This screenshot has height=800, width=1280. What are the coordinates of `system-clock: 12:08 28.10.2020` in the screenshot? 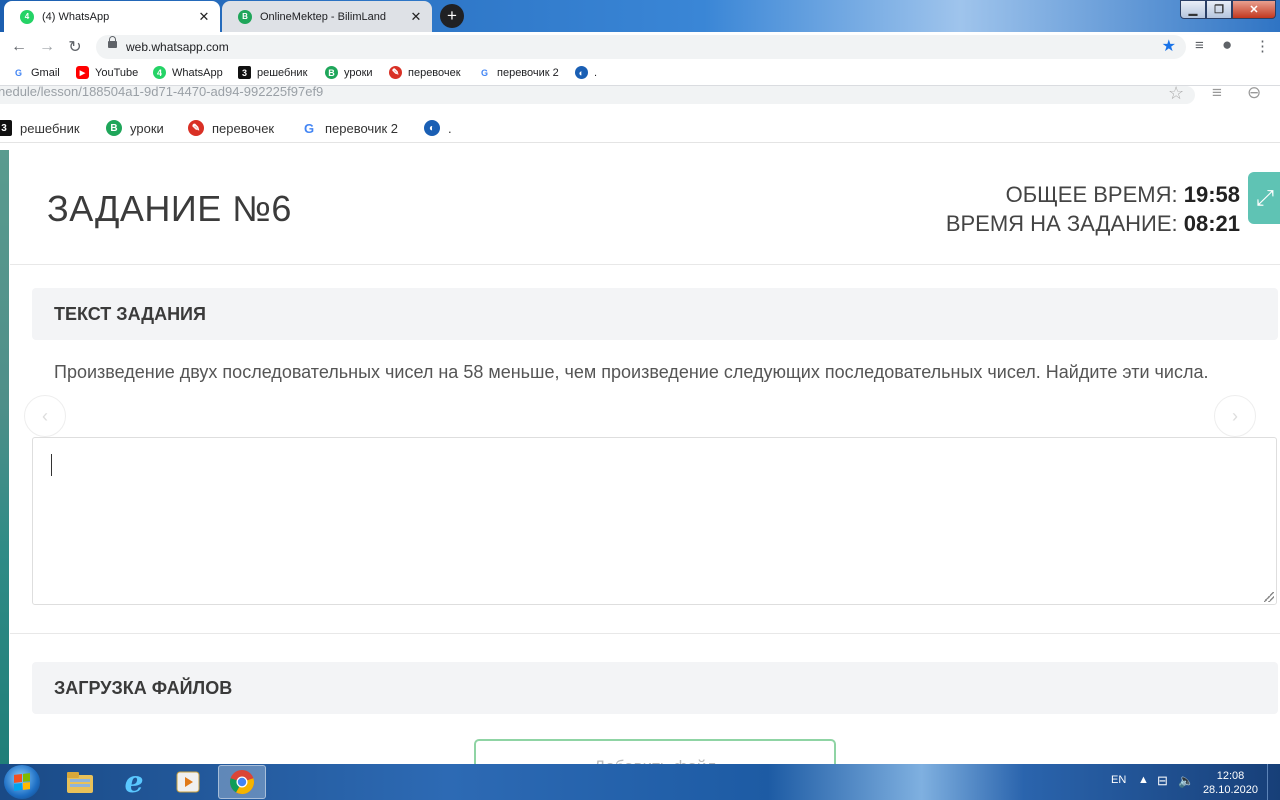 It's located at (1230, 783).